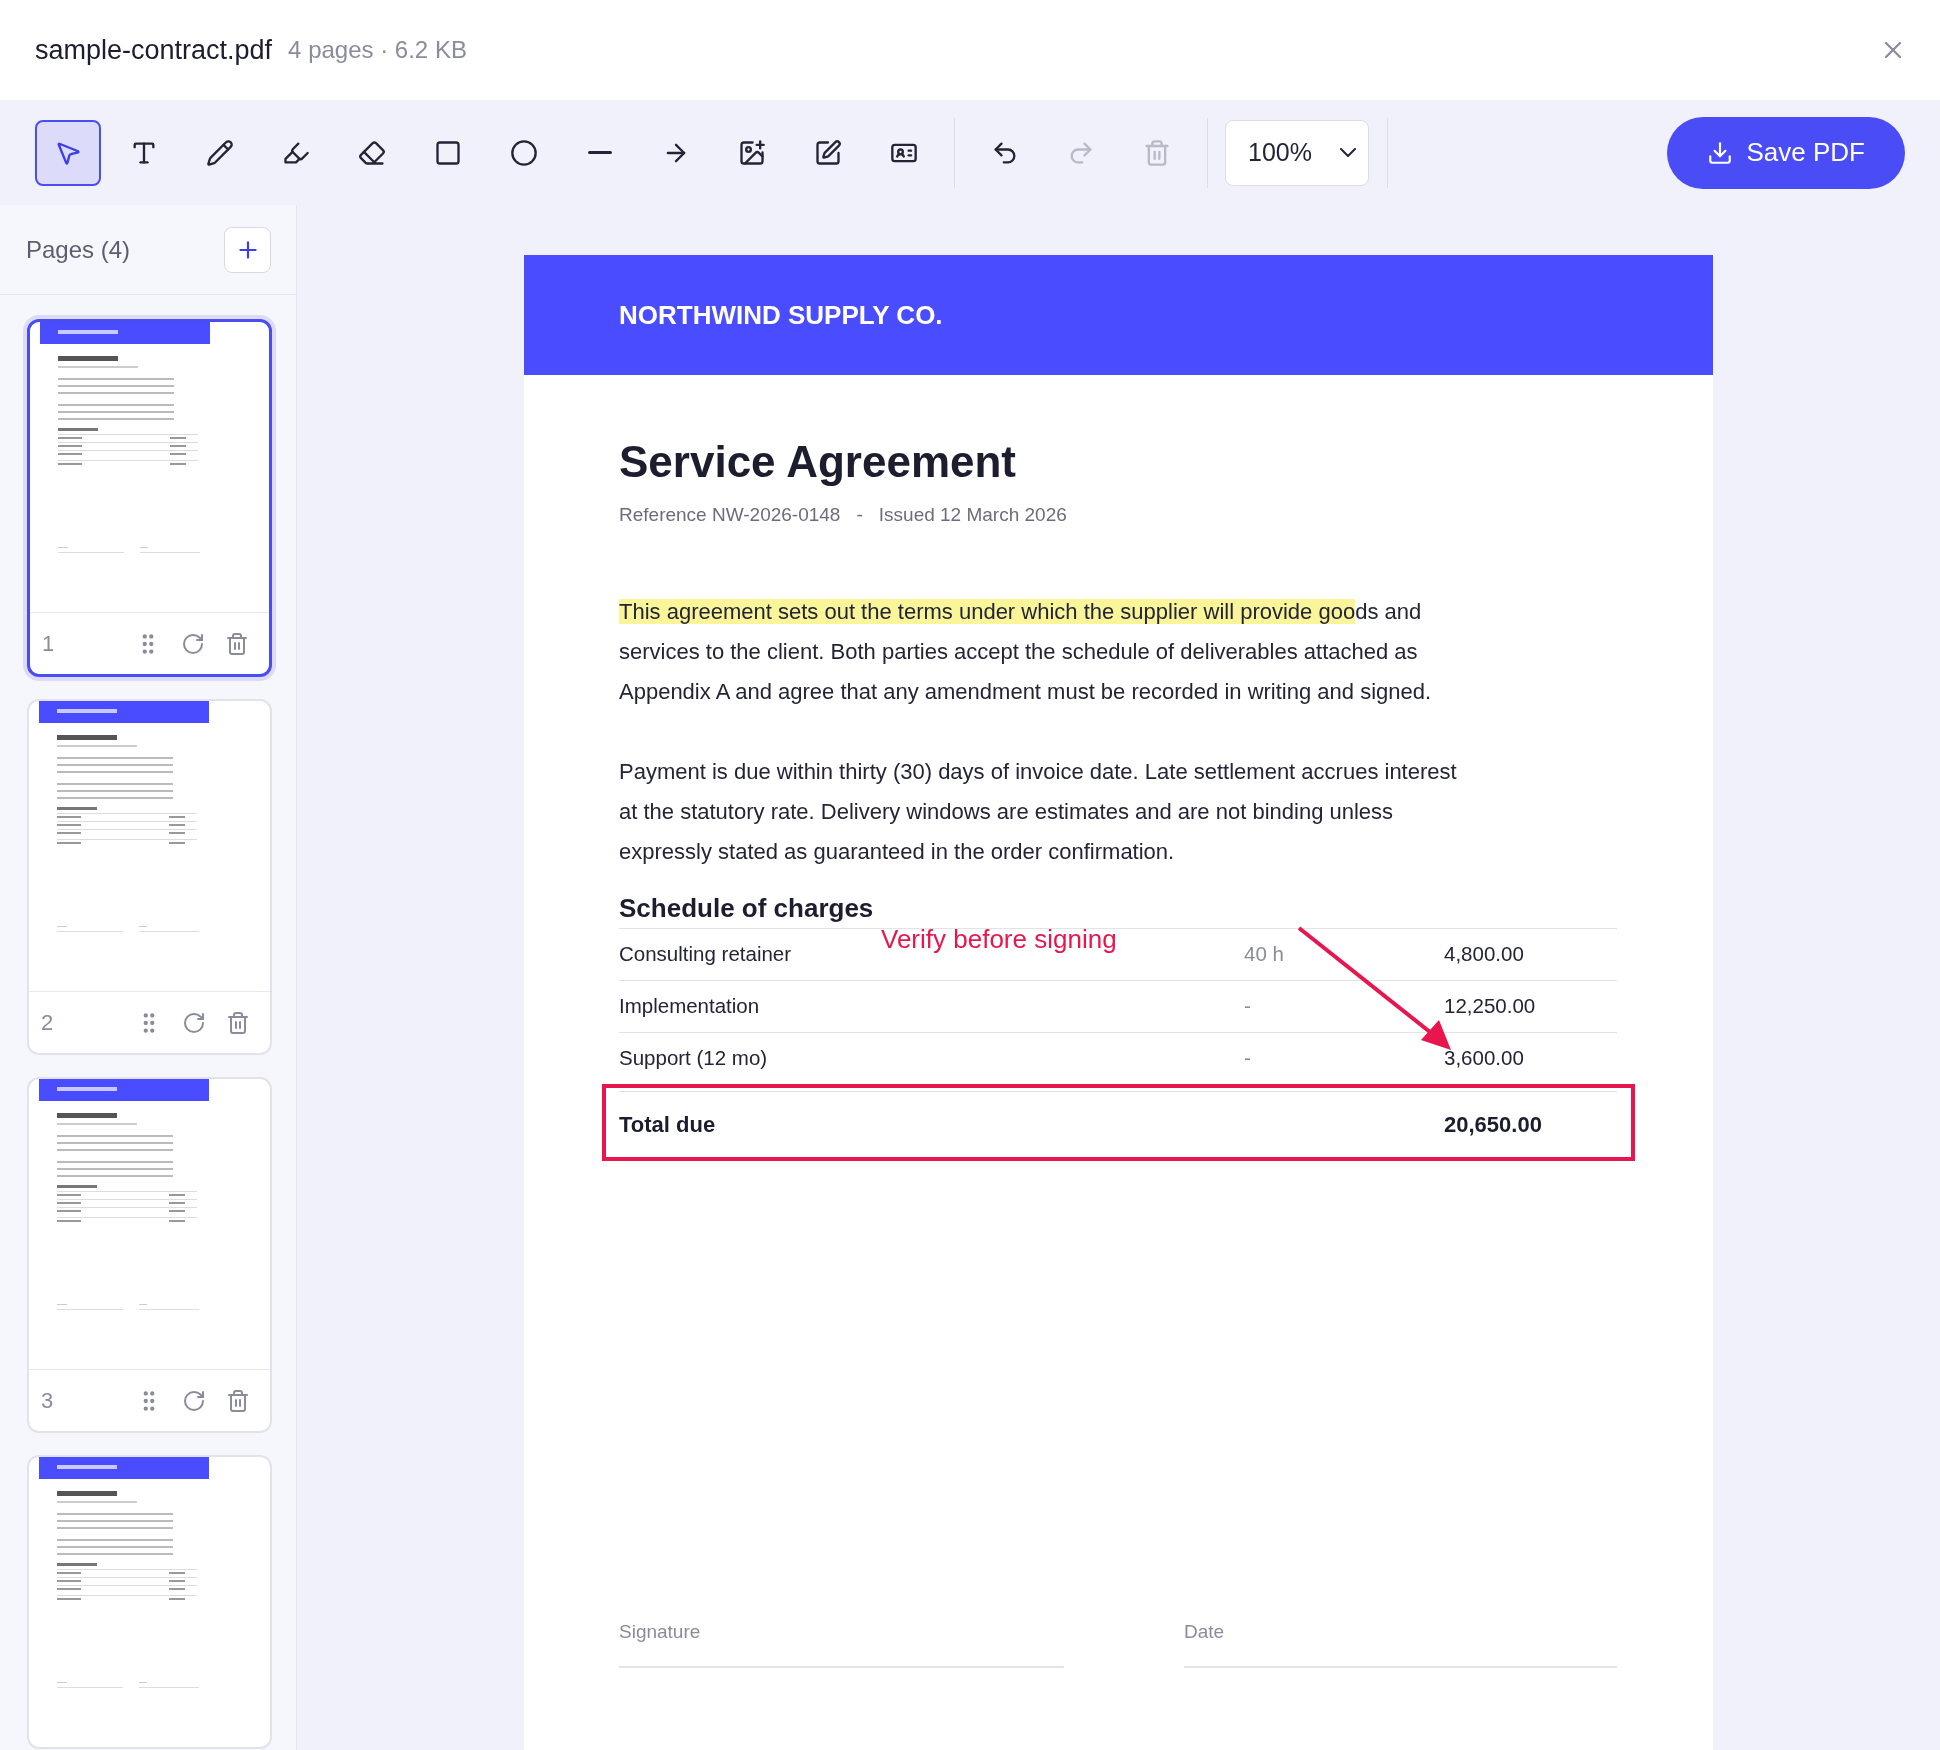 This screenshot has width=1940, height=1750. Describe the element at coordinates (693, 1057) in the screenshot. I see `charge-description: Support (12 mo)` at that location.